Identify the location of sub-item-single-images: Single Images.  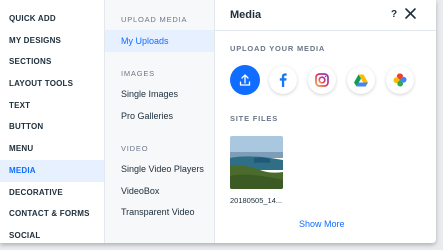
(159, 94).